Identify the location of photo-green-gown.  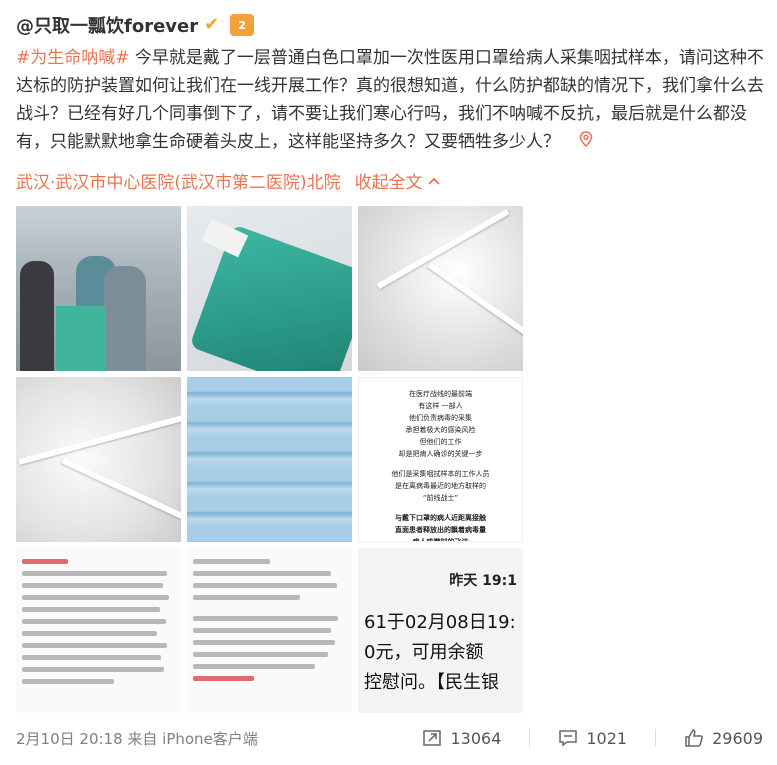
(269, 288).